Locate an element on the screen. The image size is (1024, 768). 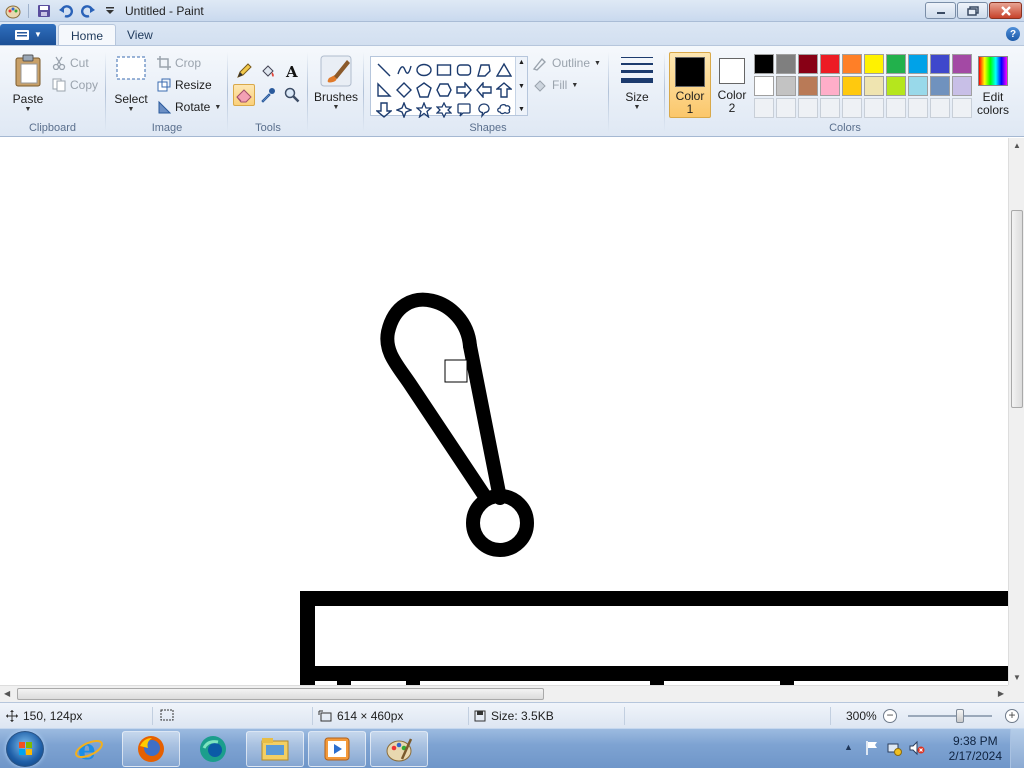
right-arrow-shape-icon is located at coordinates (464, 90).